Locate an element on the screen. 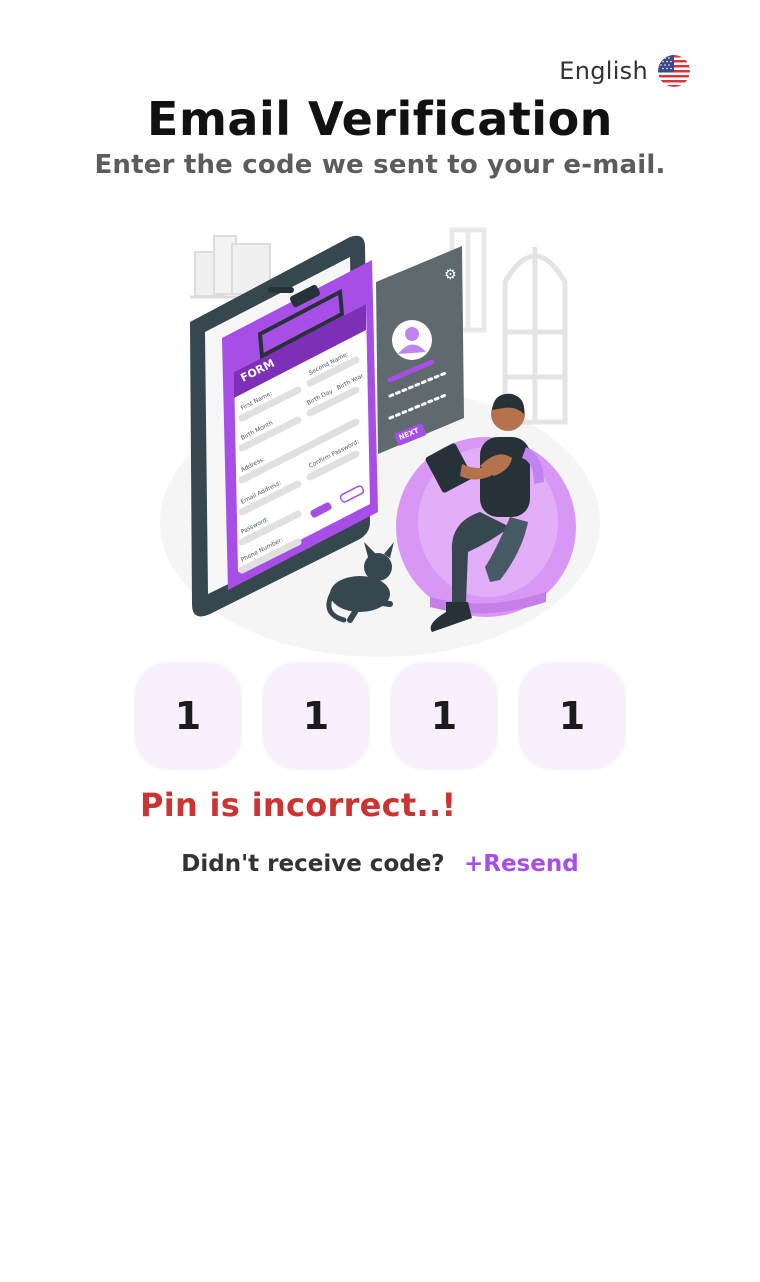  page-title: Email Verification is located at coordinates (380, 119).